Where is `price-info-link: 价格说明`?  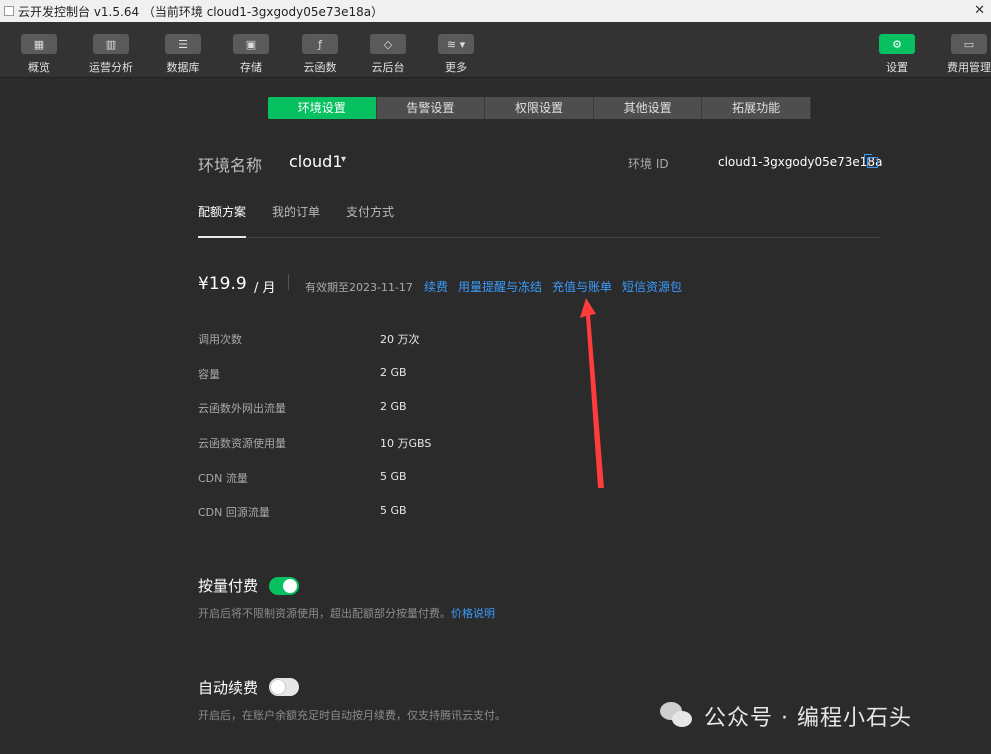 price-info-link: 价格说明 is located at coordinates (473, 613).